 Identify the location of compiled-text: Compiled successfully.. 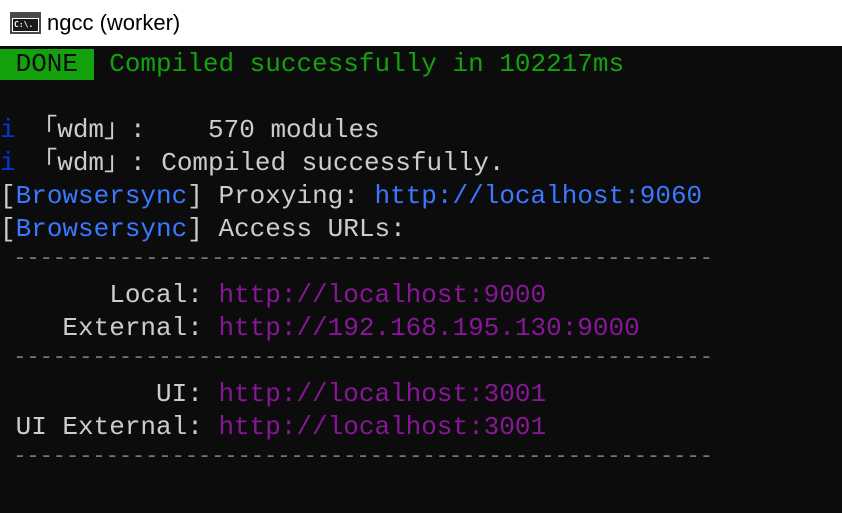
(325, 163).